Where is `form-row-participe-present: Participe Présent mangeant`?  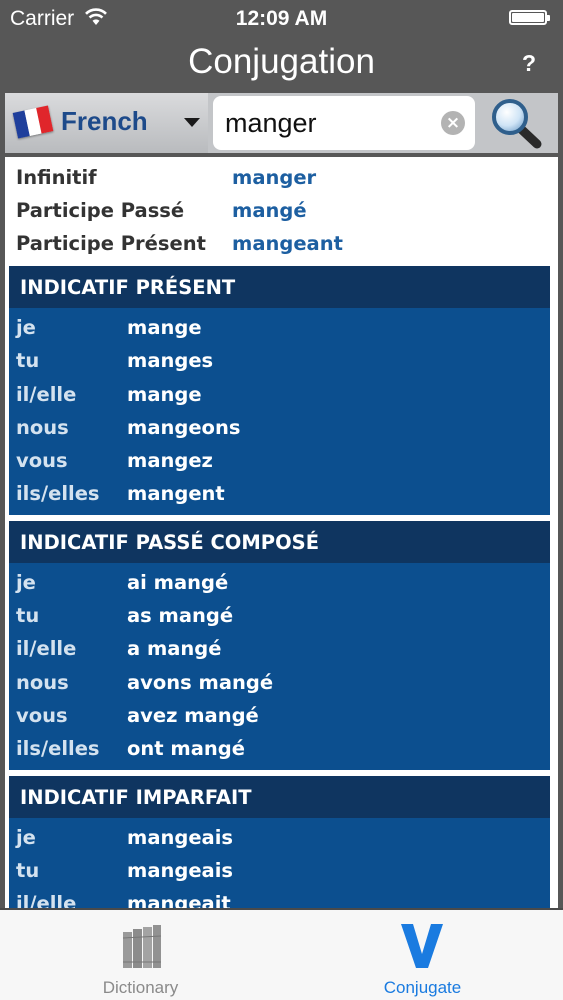 form-row-participe-present: Participe Présent mangeant is located at coordinates (281, 243).